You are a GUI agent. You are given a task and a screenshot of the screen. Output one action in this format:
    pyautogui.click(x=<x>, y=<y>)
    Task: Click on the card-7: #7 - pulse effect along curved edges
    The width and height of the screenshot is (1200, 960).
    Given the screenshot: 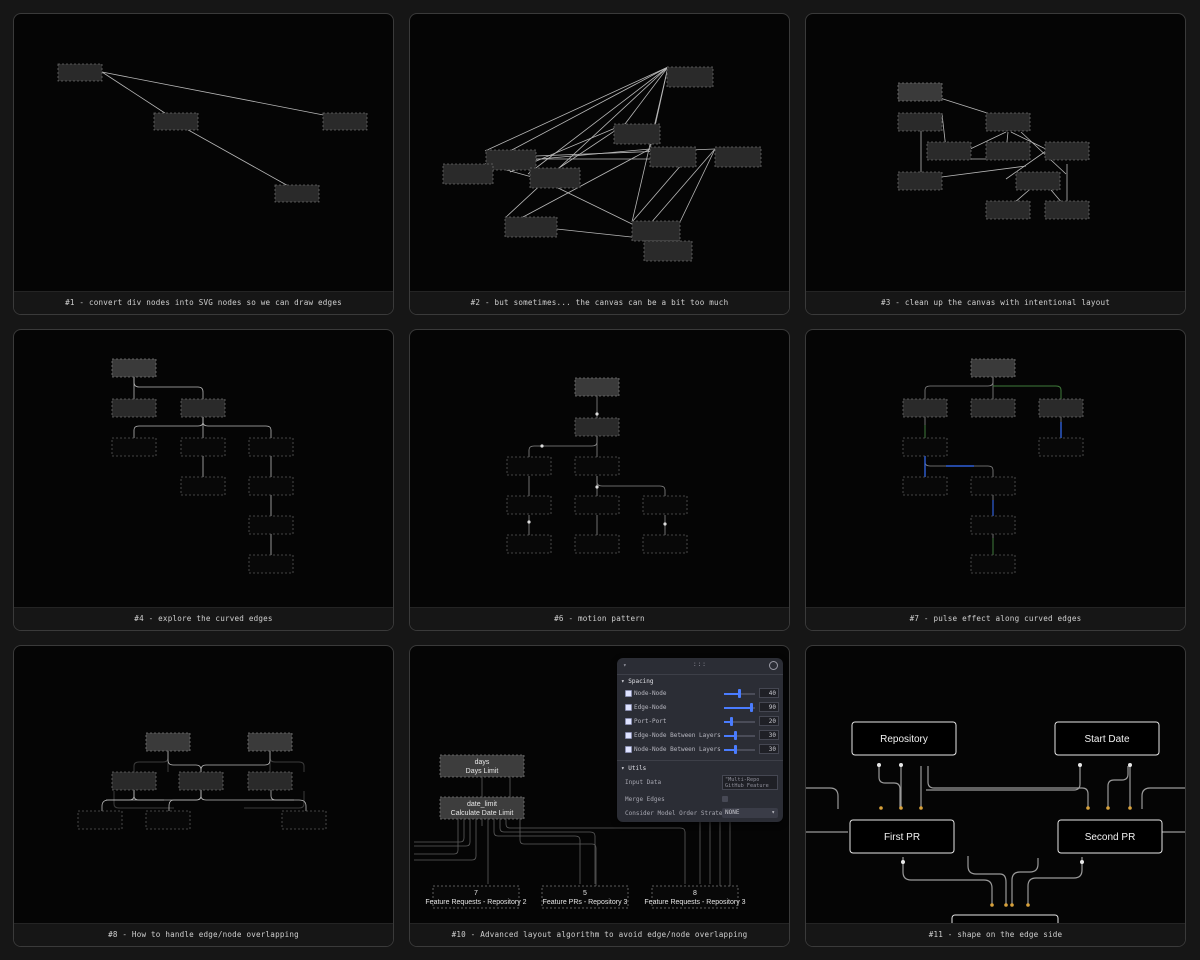 What is the action you would take?
    pyautogui.click(x=995, y=480)
    